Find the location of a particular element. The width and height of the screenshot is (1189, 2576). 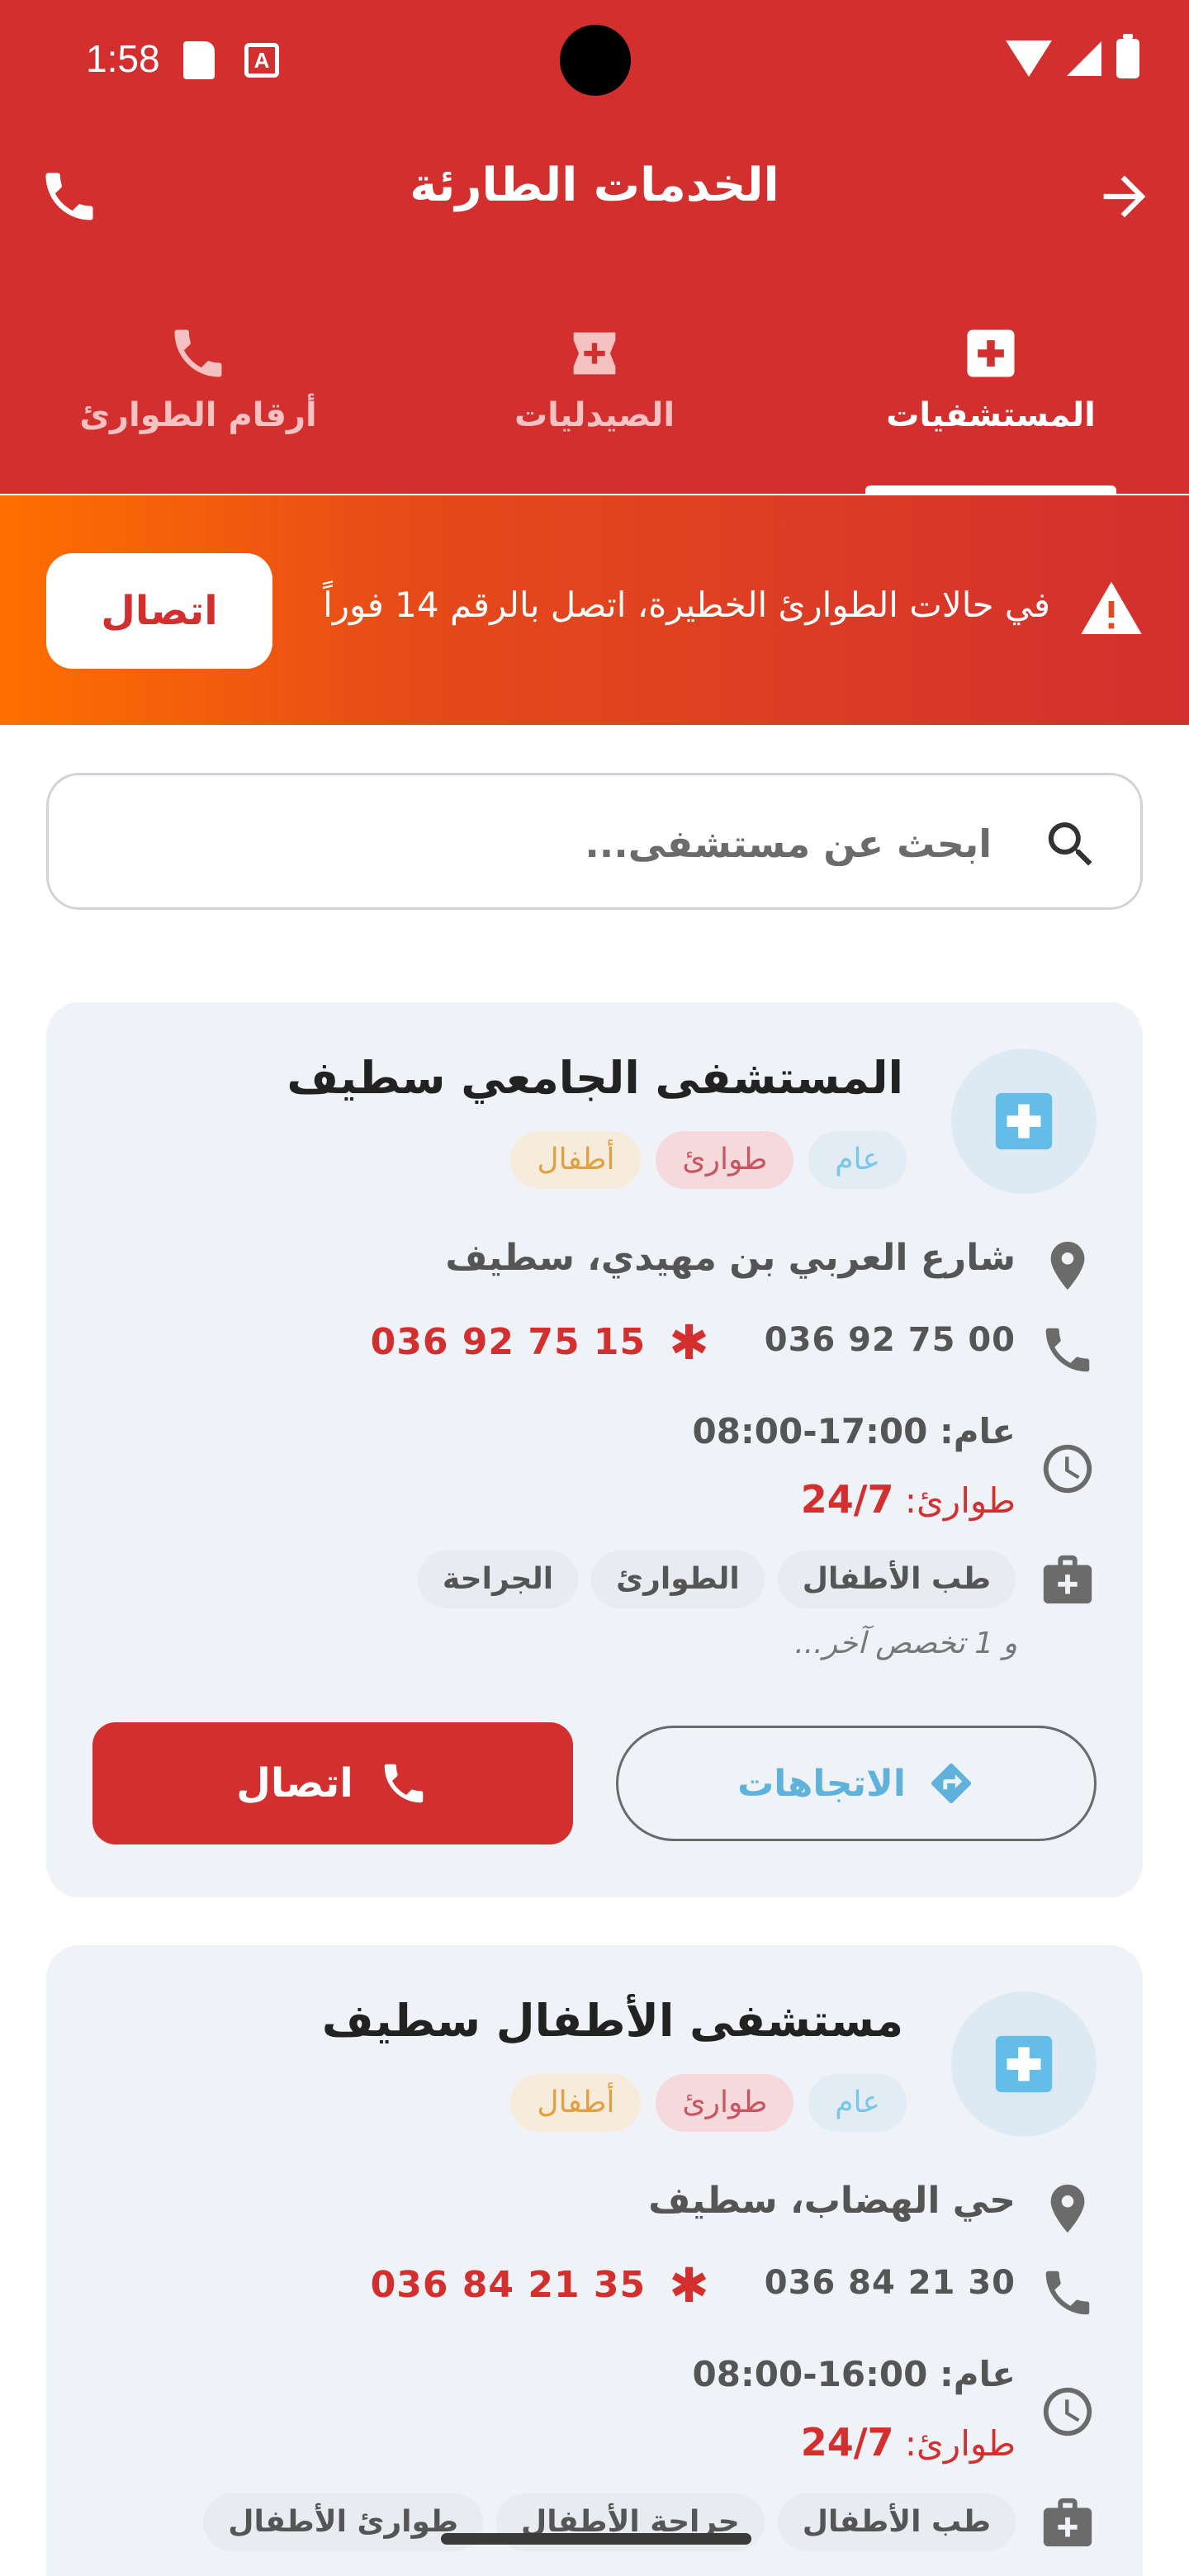

status-bar: 1:58 A is located at coordinates (594, 58).